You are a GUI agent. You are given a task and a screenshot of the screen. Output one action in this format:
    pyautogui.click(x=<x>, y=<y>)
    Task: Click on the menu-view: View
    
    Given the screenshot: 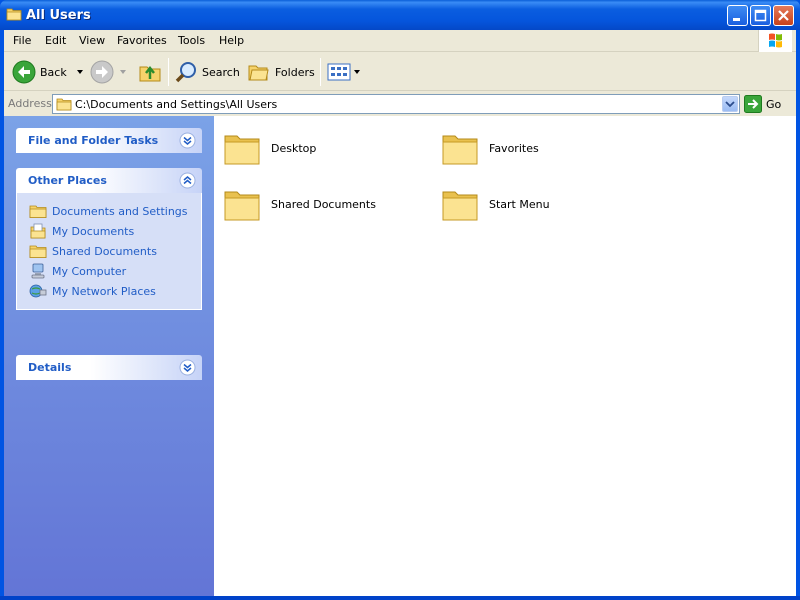 What is the action you would take?
    pyautogui.click(x=92, y=40)
    